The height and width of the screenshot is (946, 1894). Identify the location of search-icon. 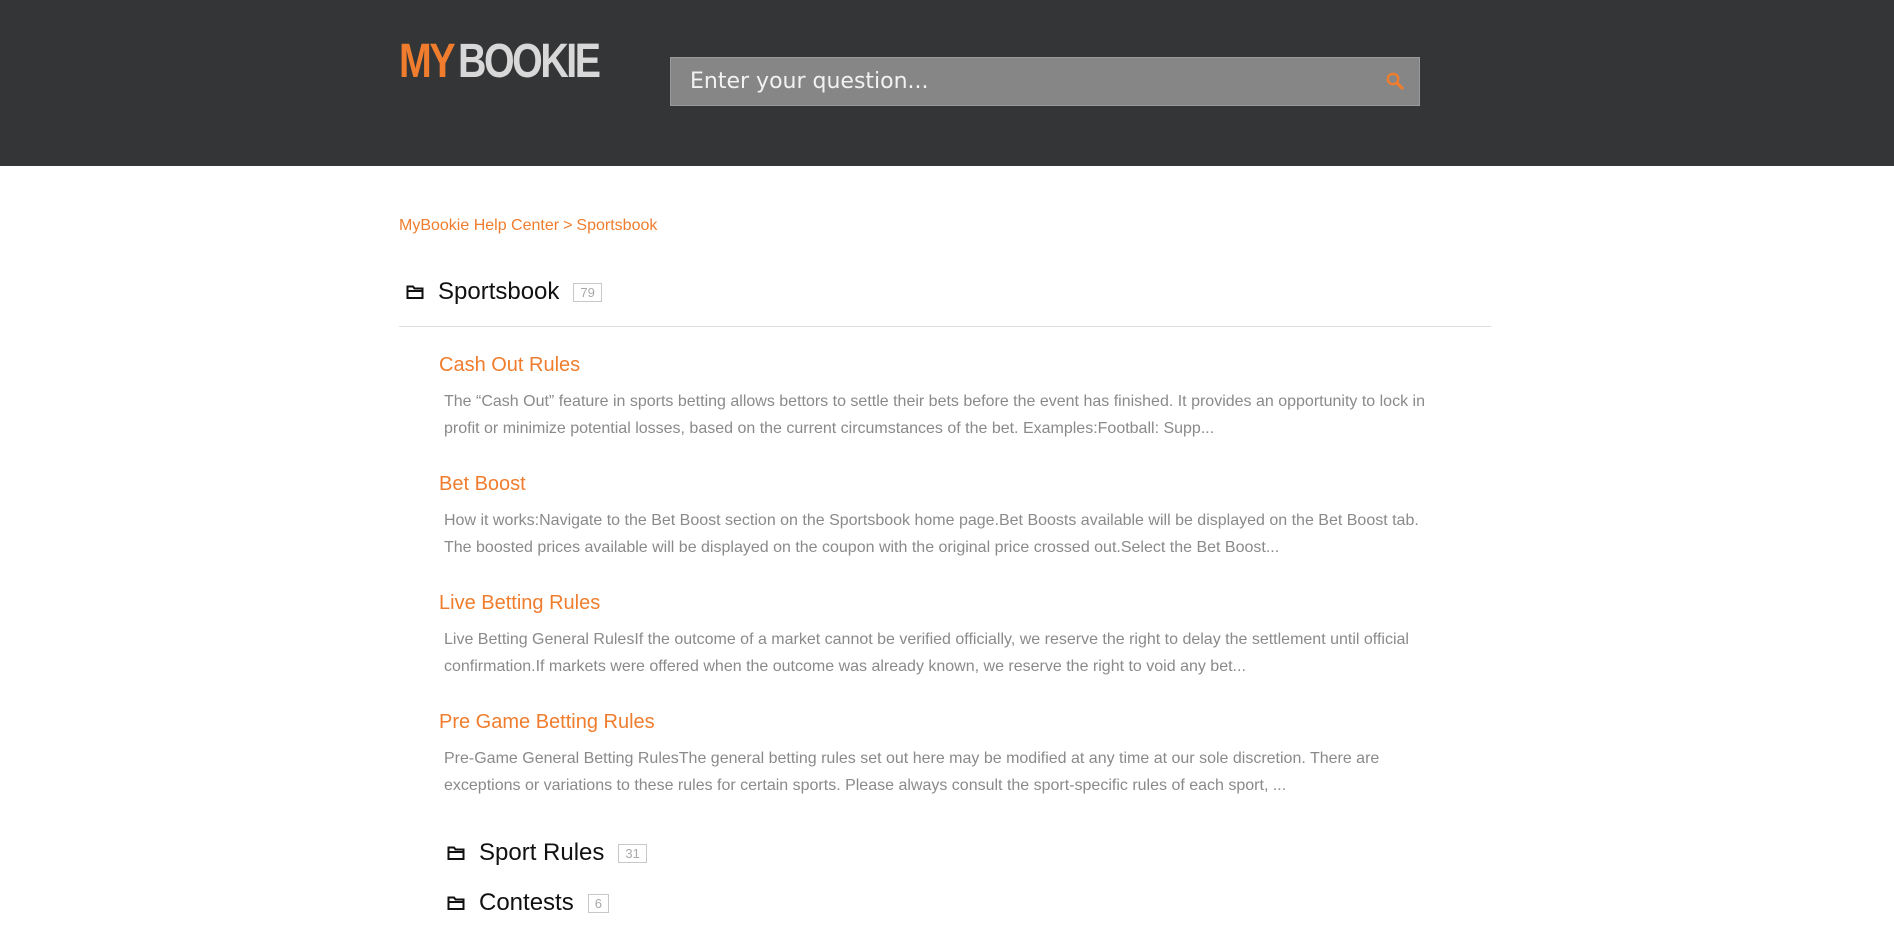
(1396, 82).